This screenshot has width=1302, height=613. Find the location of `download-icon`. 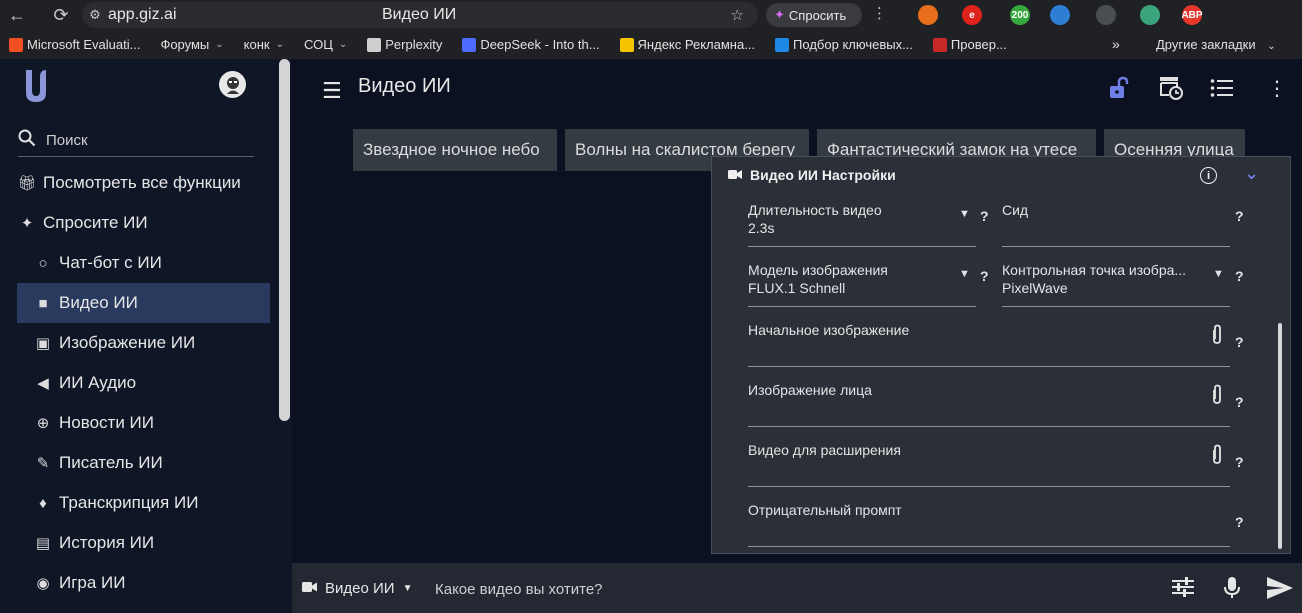

download-icon is located at coordinates (1280, 15).